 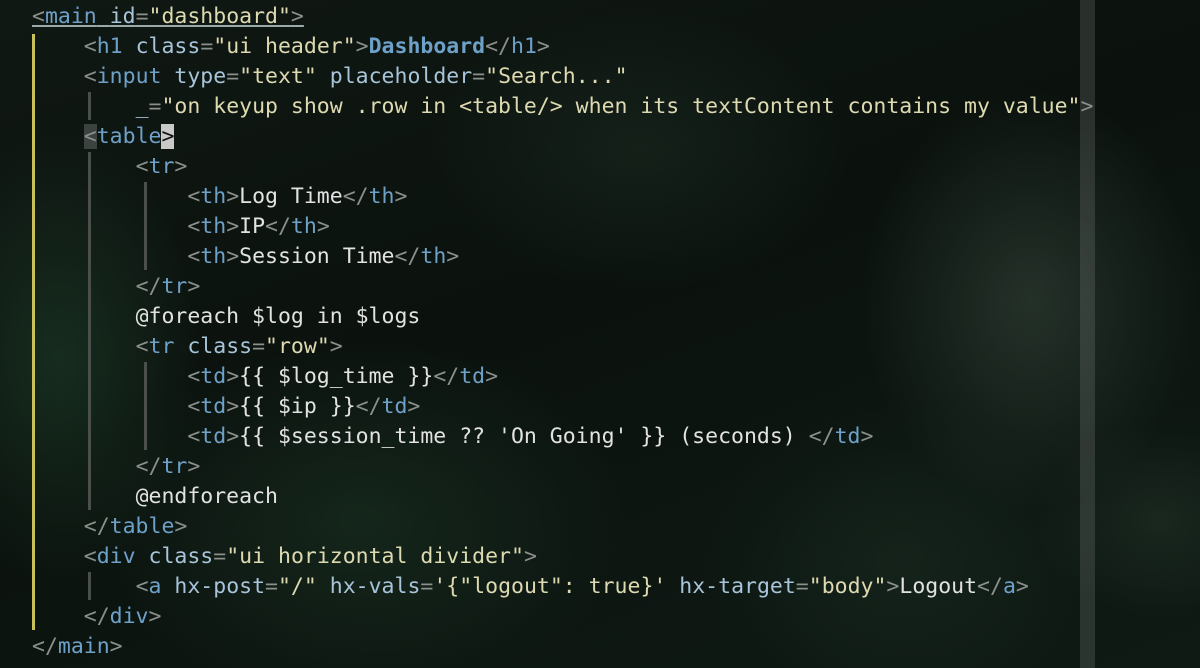 What do you see at coordinates (562, 167) in the screenshot?
I see `code-line: <tr>` at bounding box center [562, 167].